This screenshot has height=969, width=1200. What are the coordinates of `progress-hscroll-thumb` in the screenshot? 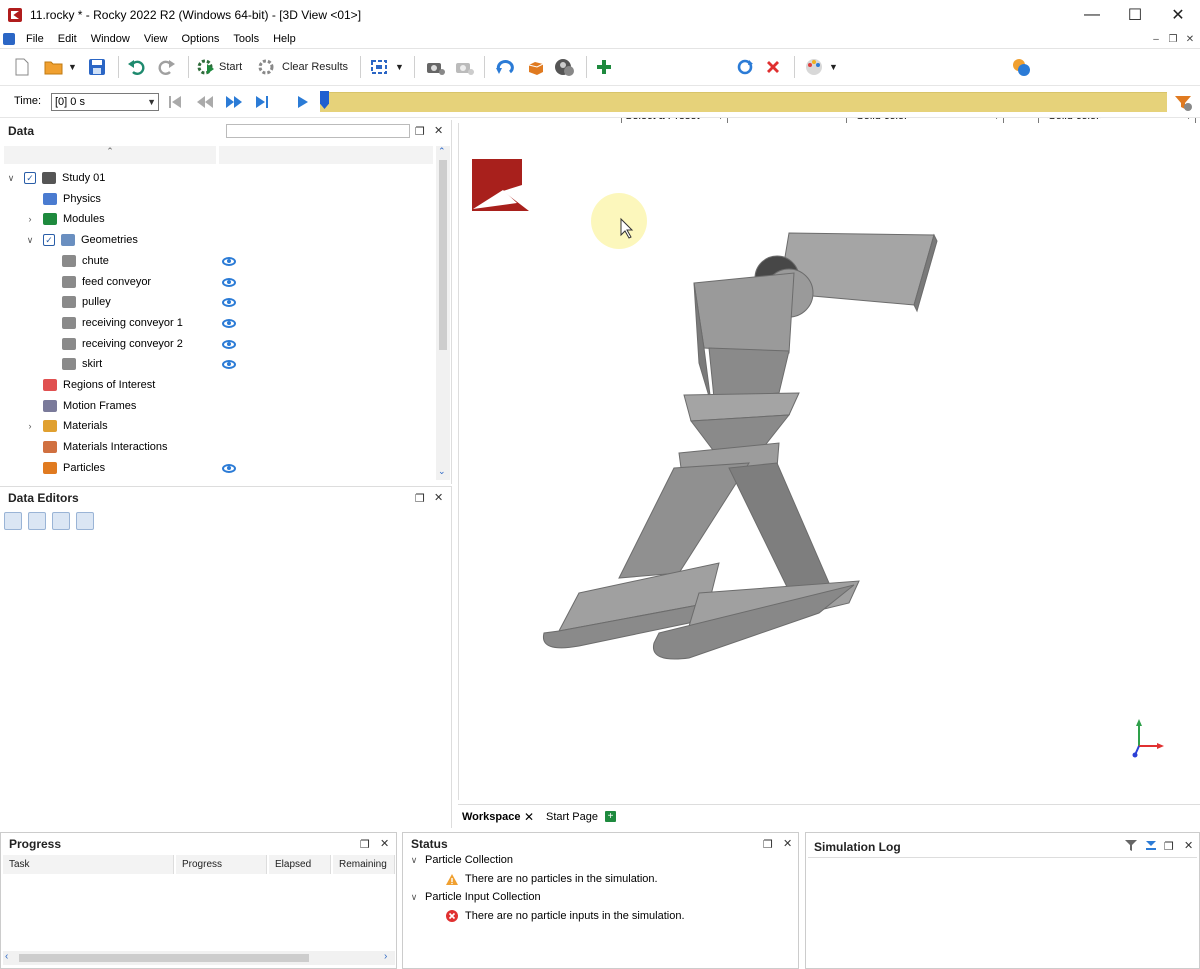 It's located at (164, 958).